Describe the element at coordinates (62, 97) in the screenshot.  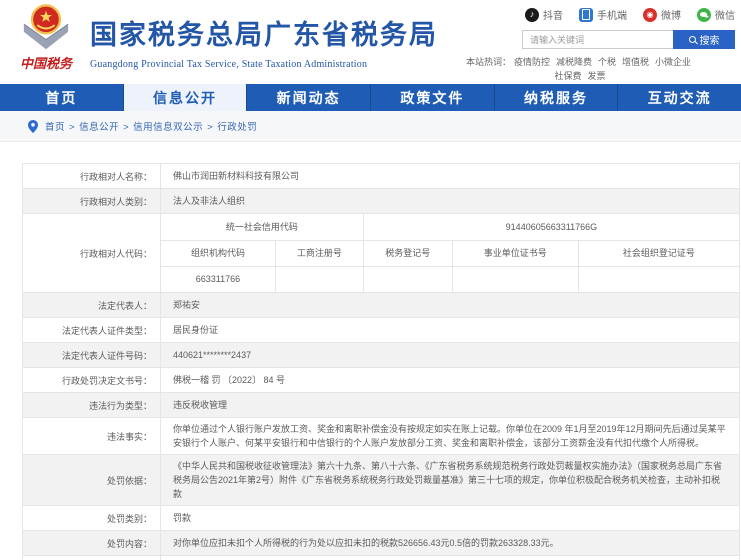
I see `nav-tab-home: 首页` at that location.